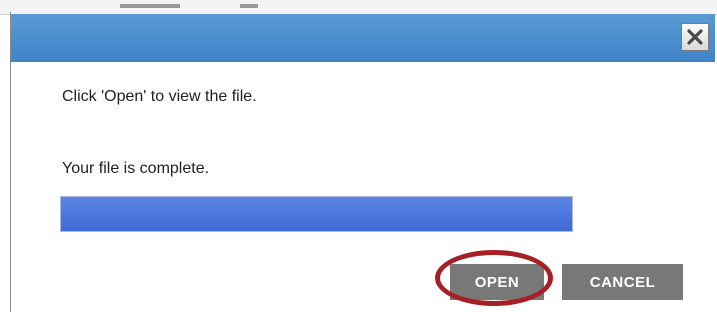  What do you see at coordinates (159, 96) in the screenshot?
I see `dialog-message: Click 'Open' to view the file.` at bounding box center [159, 96].